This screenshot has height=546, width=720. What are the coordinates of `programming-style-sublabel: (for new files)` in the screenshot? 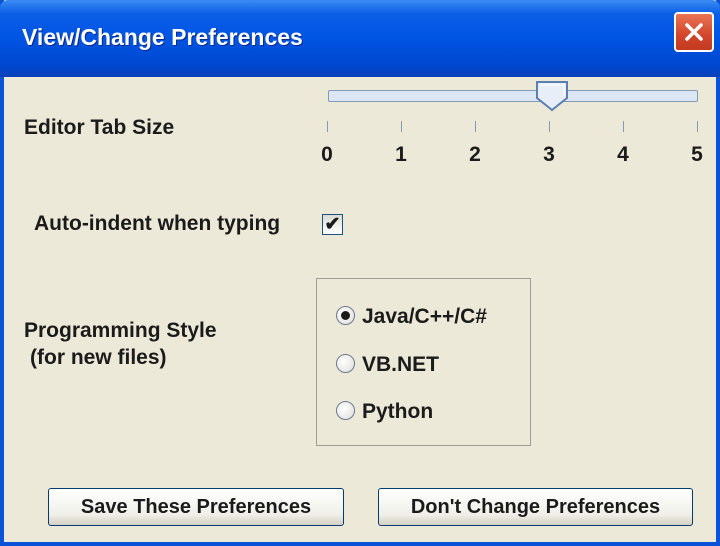 It's located at (98, 357).